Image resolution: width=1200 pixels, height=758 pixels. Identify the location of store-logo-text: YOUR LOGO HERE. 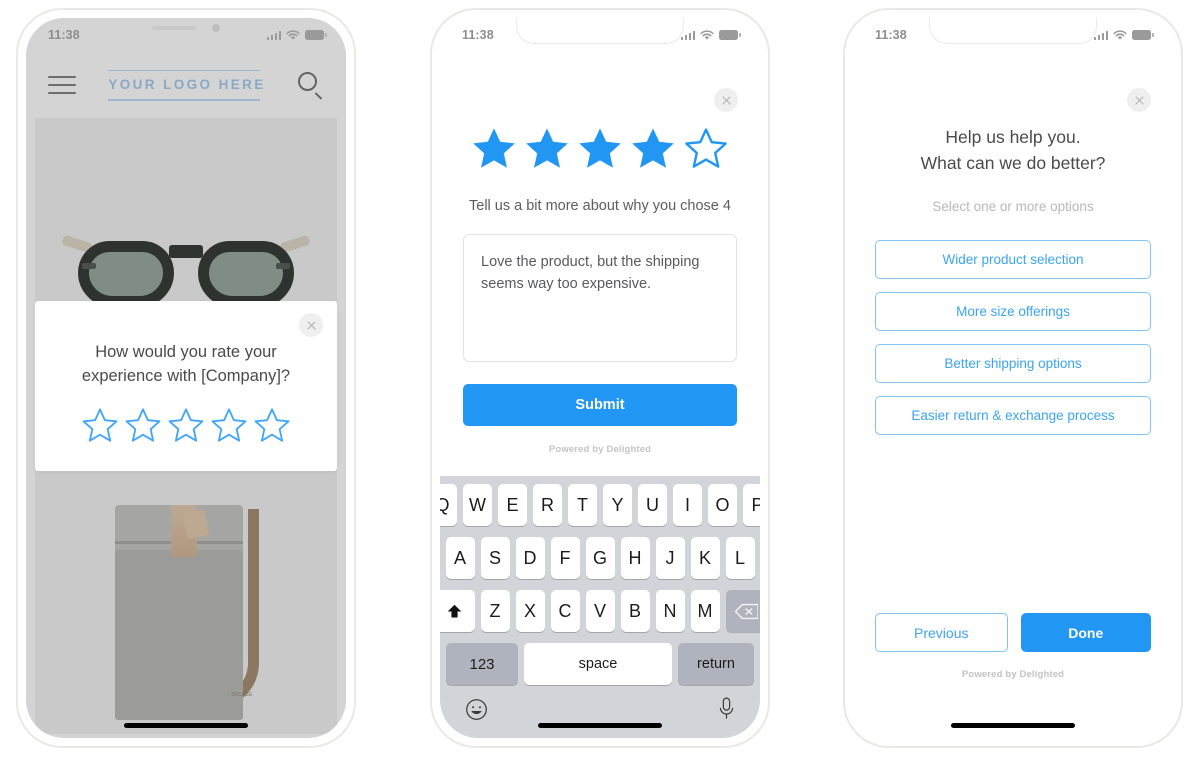
(187, 84).